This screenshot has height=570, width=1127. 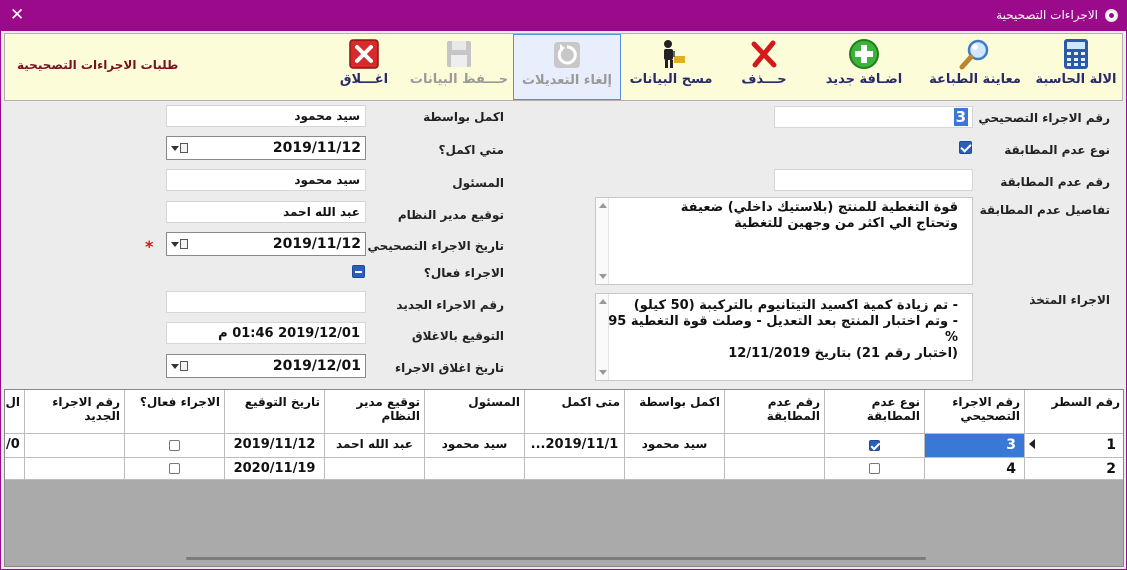 What do you see at coordinates (435, 246) in the screenshot?
I see `corrective-date-label: تاريخ الاجراء التصحيحي` at bounding box center [435, 246].